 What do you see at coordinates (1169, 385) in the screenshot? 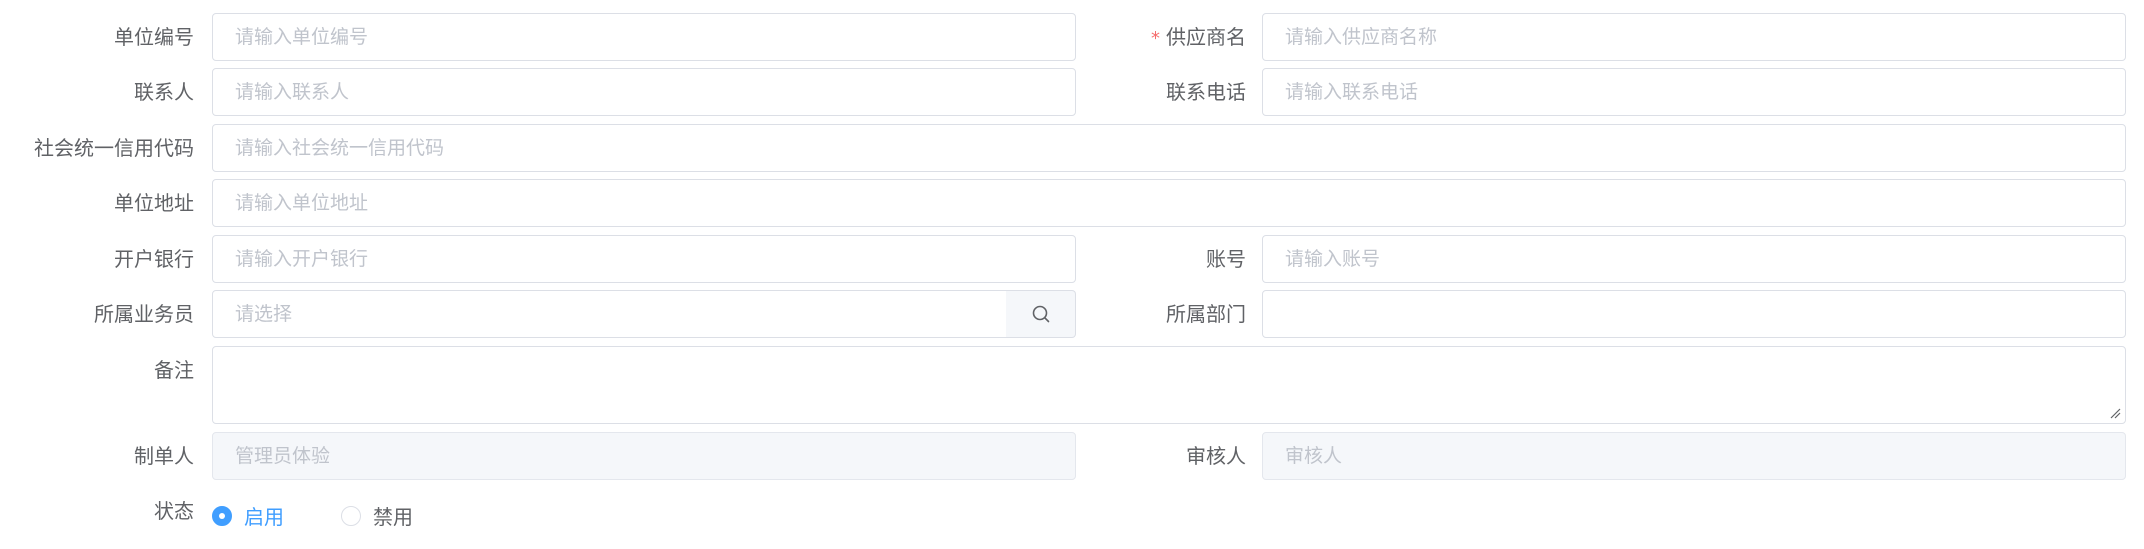
I see `remark-textarea` at bounding box center [1169, 385].